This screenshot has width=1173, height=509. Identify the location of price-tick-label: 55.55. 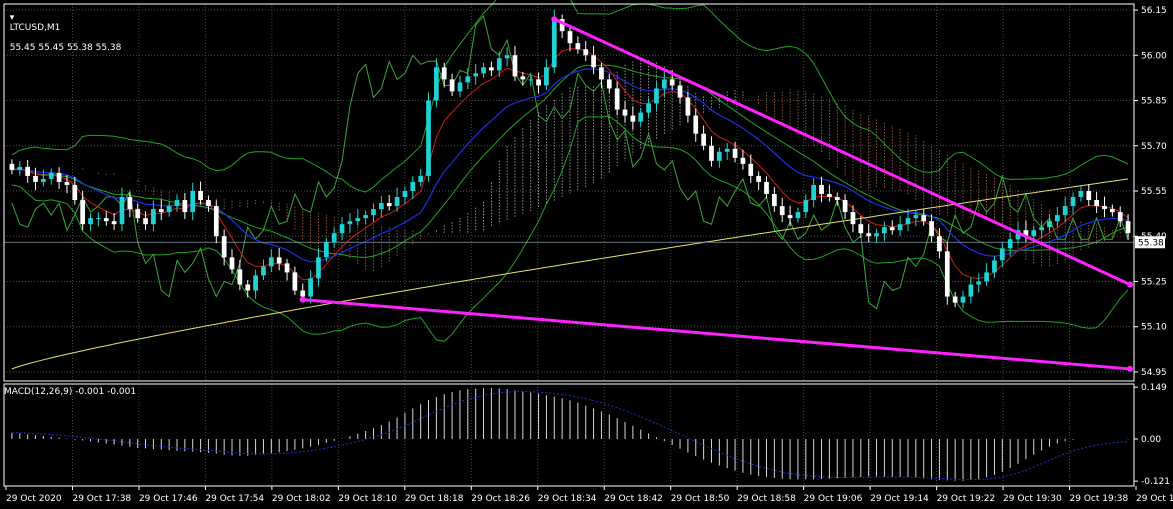
(1154, 192).